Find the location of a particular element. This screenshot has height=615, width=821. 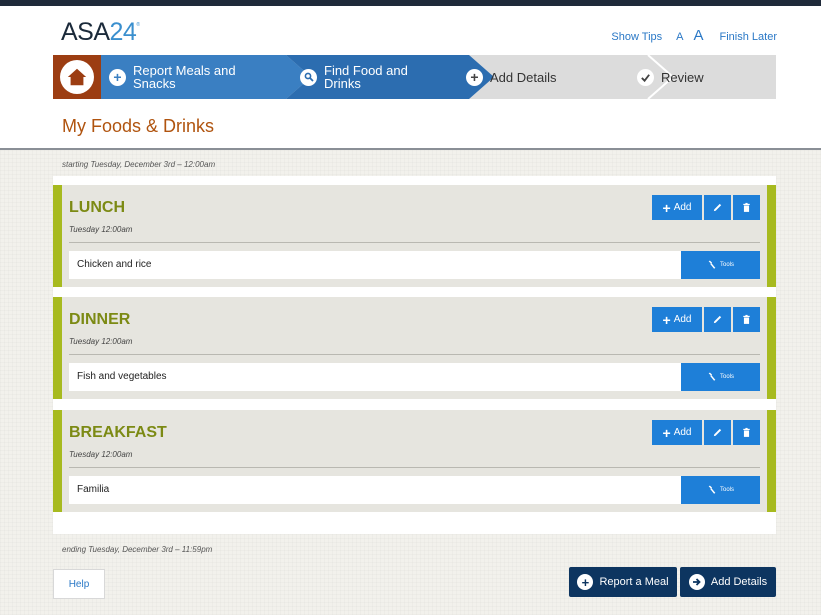

search-icon is located at coordinates (308, 77).